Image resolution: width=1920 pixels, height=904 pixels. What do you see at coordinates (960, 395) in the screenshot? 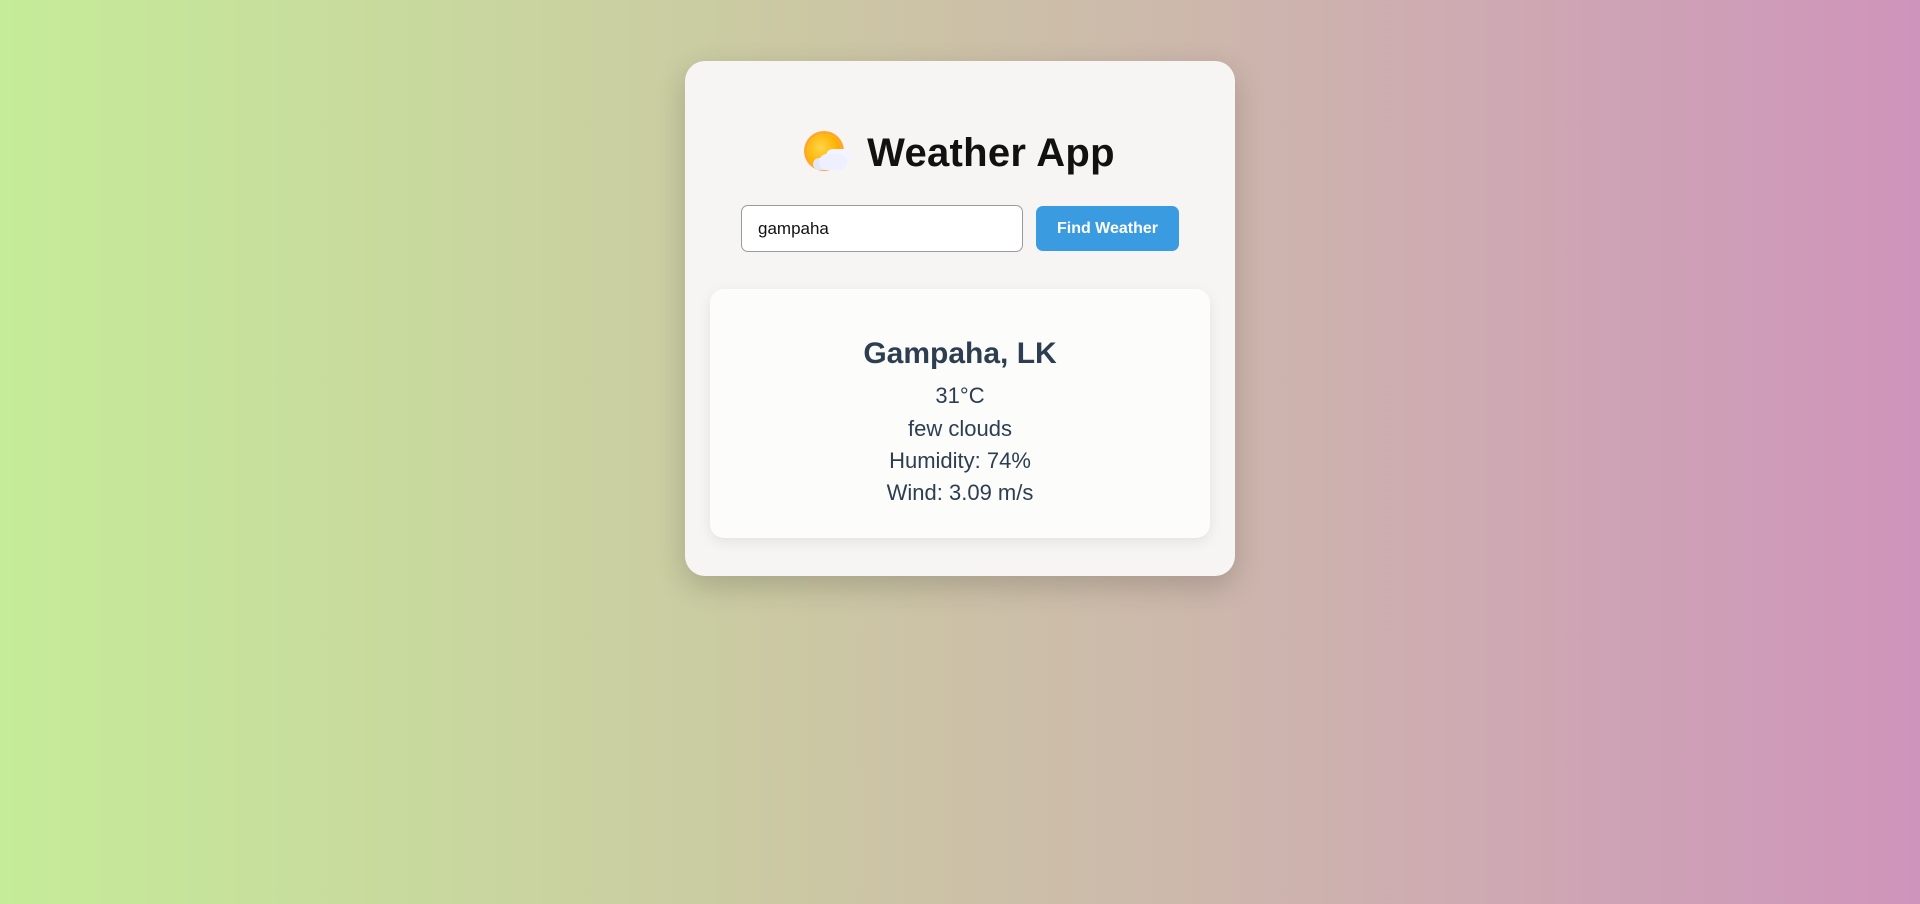
I see `temperature-value: 31°C` at bounding box center [960, 395].